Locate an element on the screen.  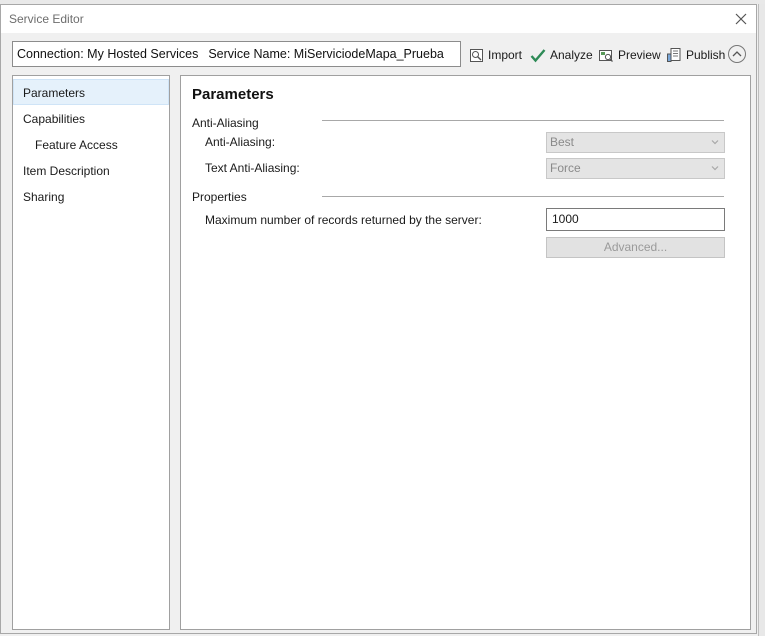
anti-aliasing-select: Best is located at coordinates (635, 142).